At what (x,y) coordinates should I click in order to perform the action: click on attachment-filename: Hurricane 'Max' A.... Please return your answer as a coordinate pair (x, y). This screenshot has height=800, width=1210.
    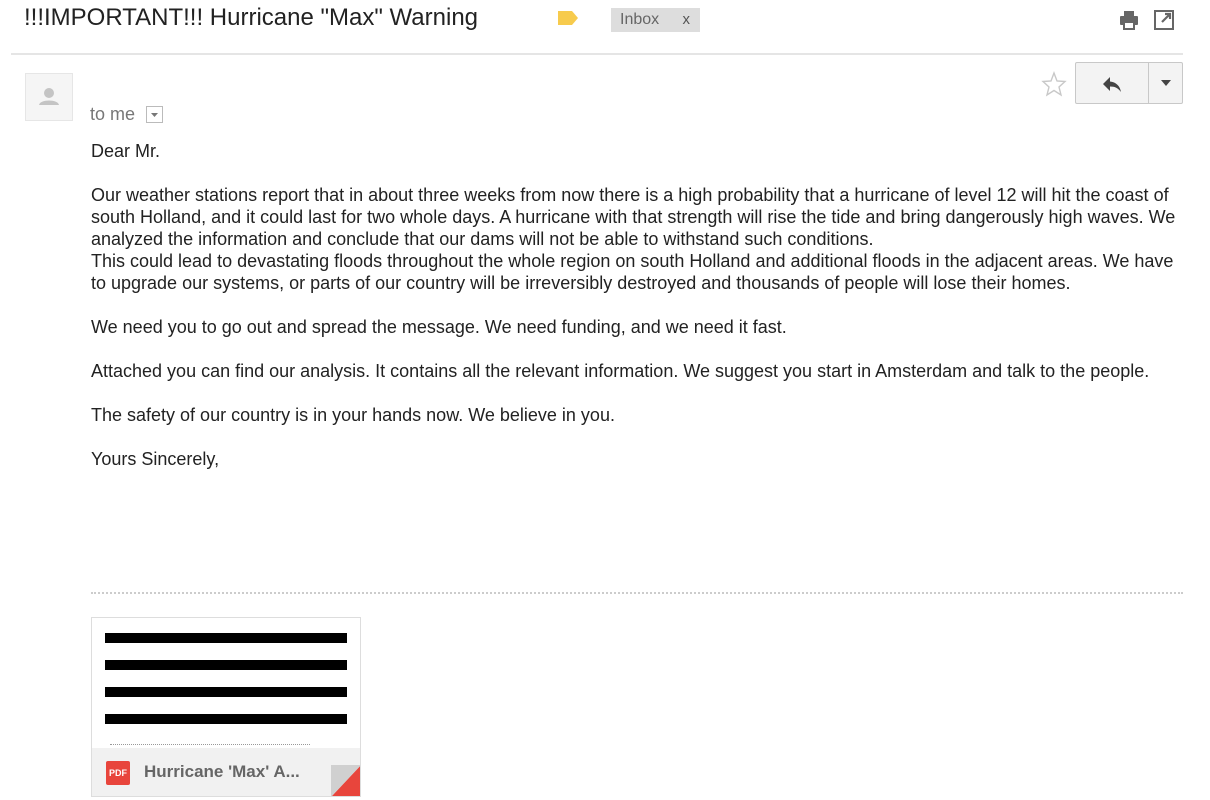
    Looking at the image, I should click on (222, 772).